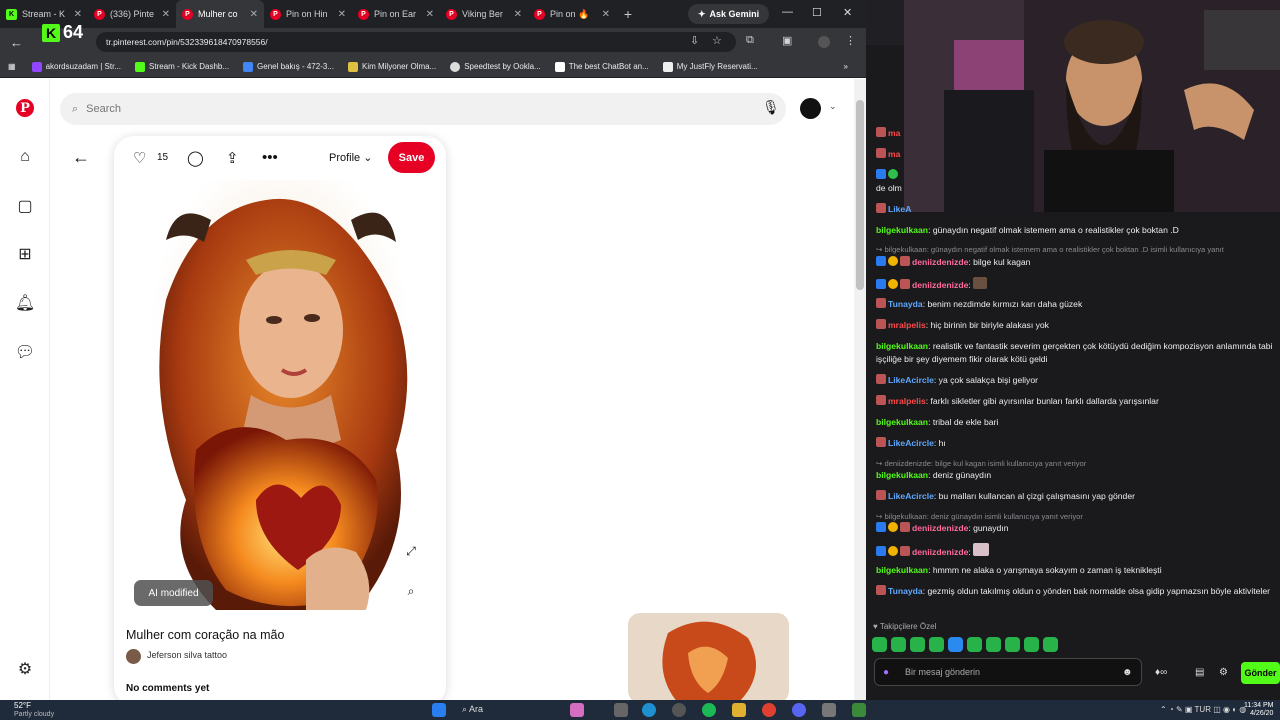 Image resolution: width=1280 pixels, height=720 pixels. What do you see at coordinates (846, 66) in the screenshot?
I see `more-bookmarks-icon: »` at bounding box center [846, 66].